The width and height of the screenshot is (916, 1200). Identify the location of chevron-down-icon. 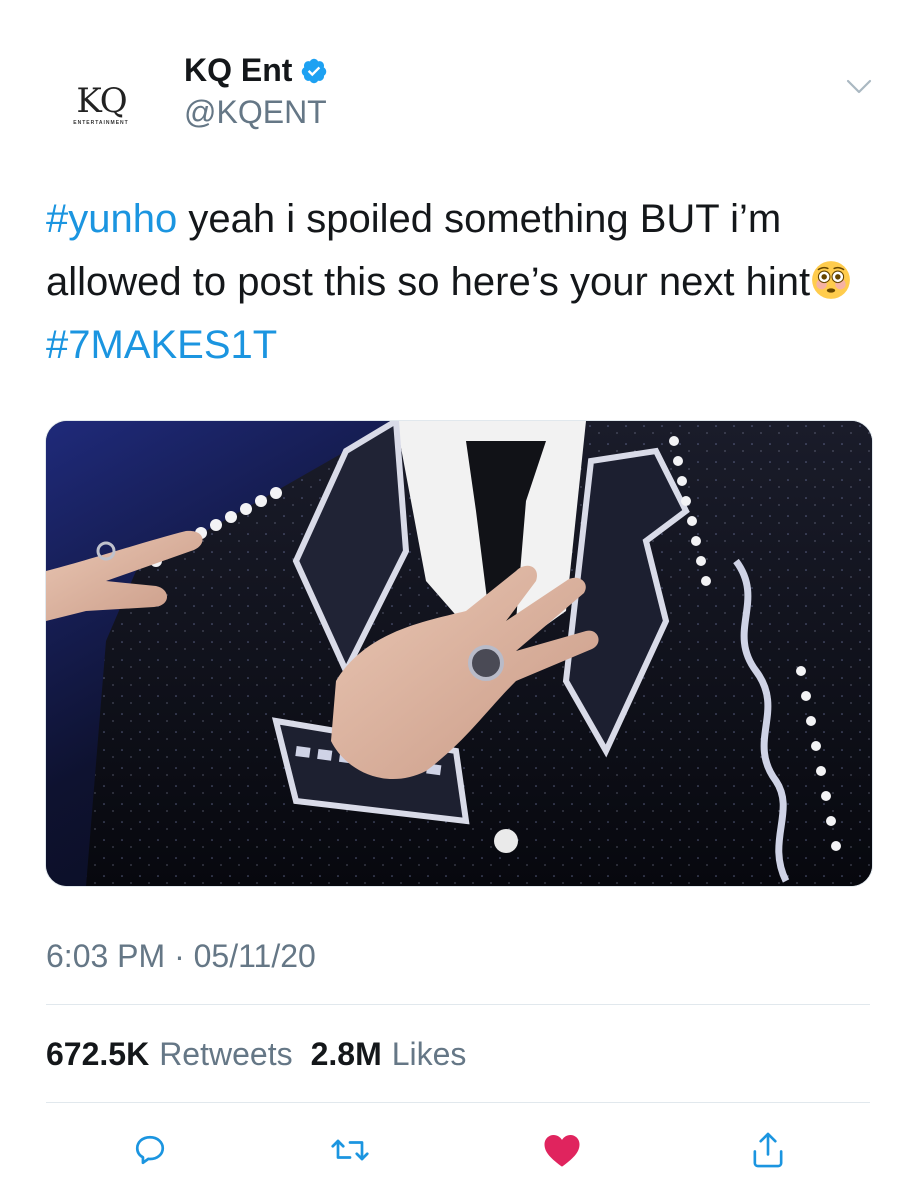
(859, 87).